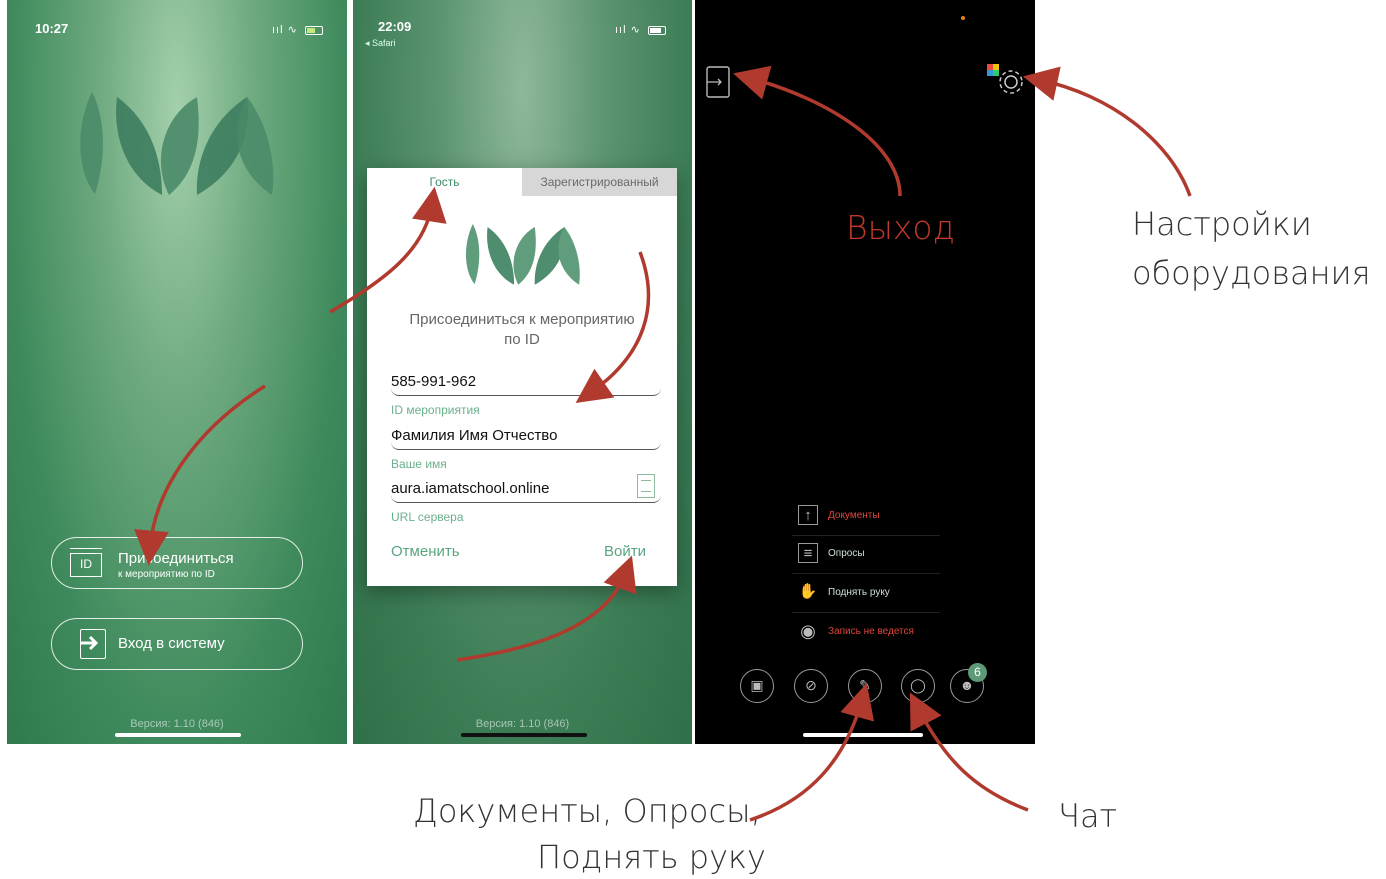  Describe the element at coordinates (546, 608) in the screenshot. I see `arrow-to-enter` at that location.